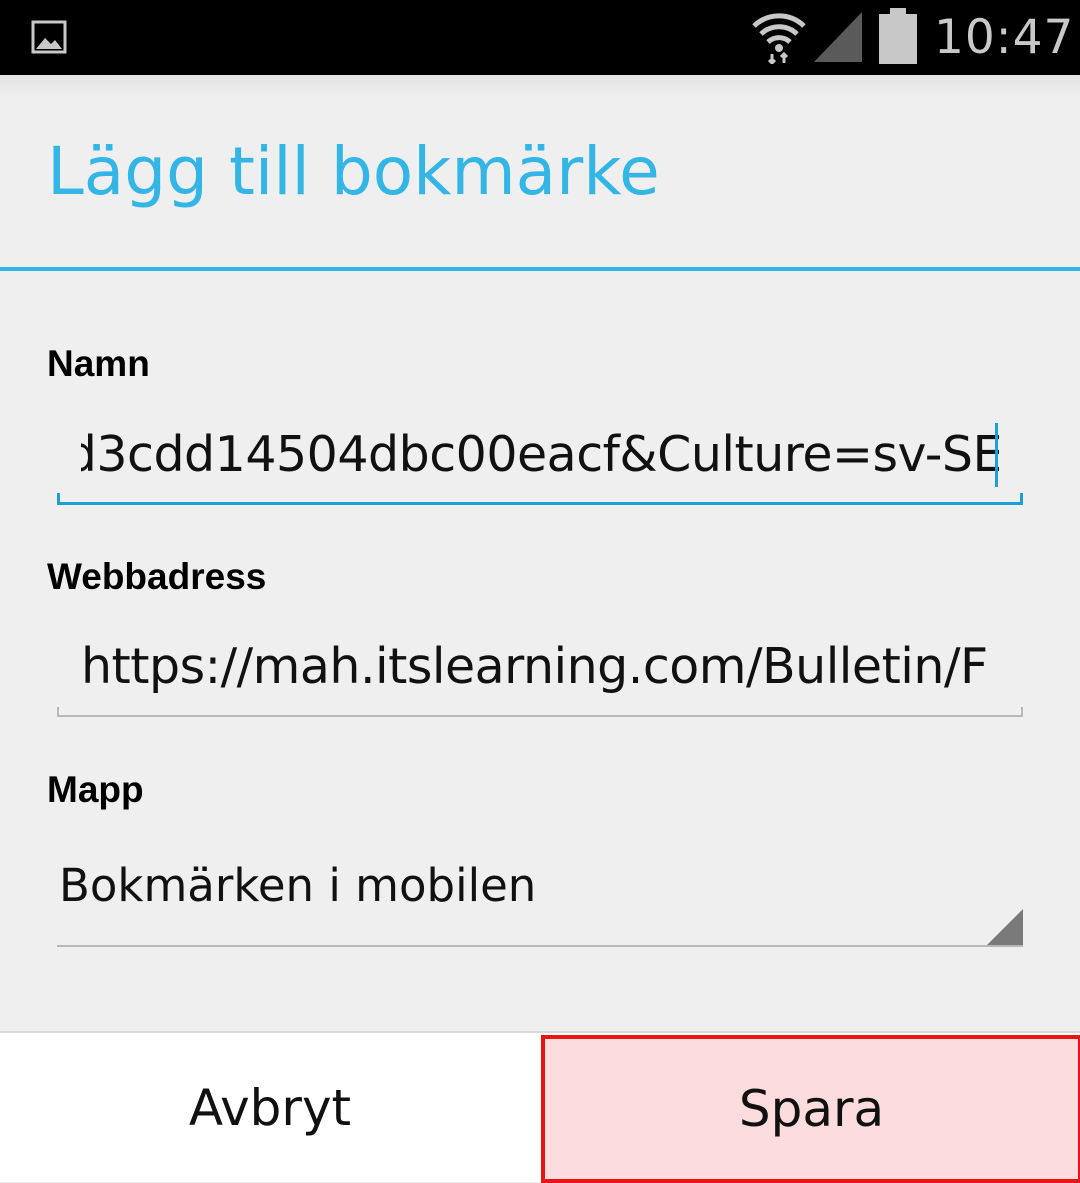  What do you see at coordinates (898, 36) in the screenshot?
I see `battery-icon` at bounding box center [898, 36].